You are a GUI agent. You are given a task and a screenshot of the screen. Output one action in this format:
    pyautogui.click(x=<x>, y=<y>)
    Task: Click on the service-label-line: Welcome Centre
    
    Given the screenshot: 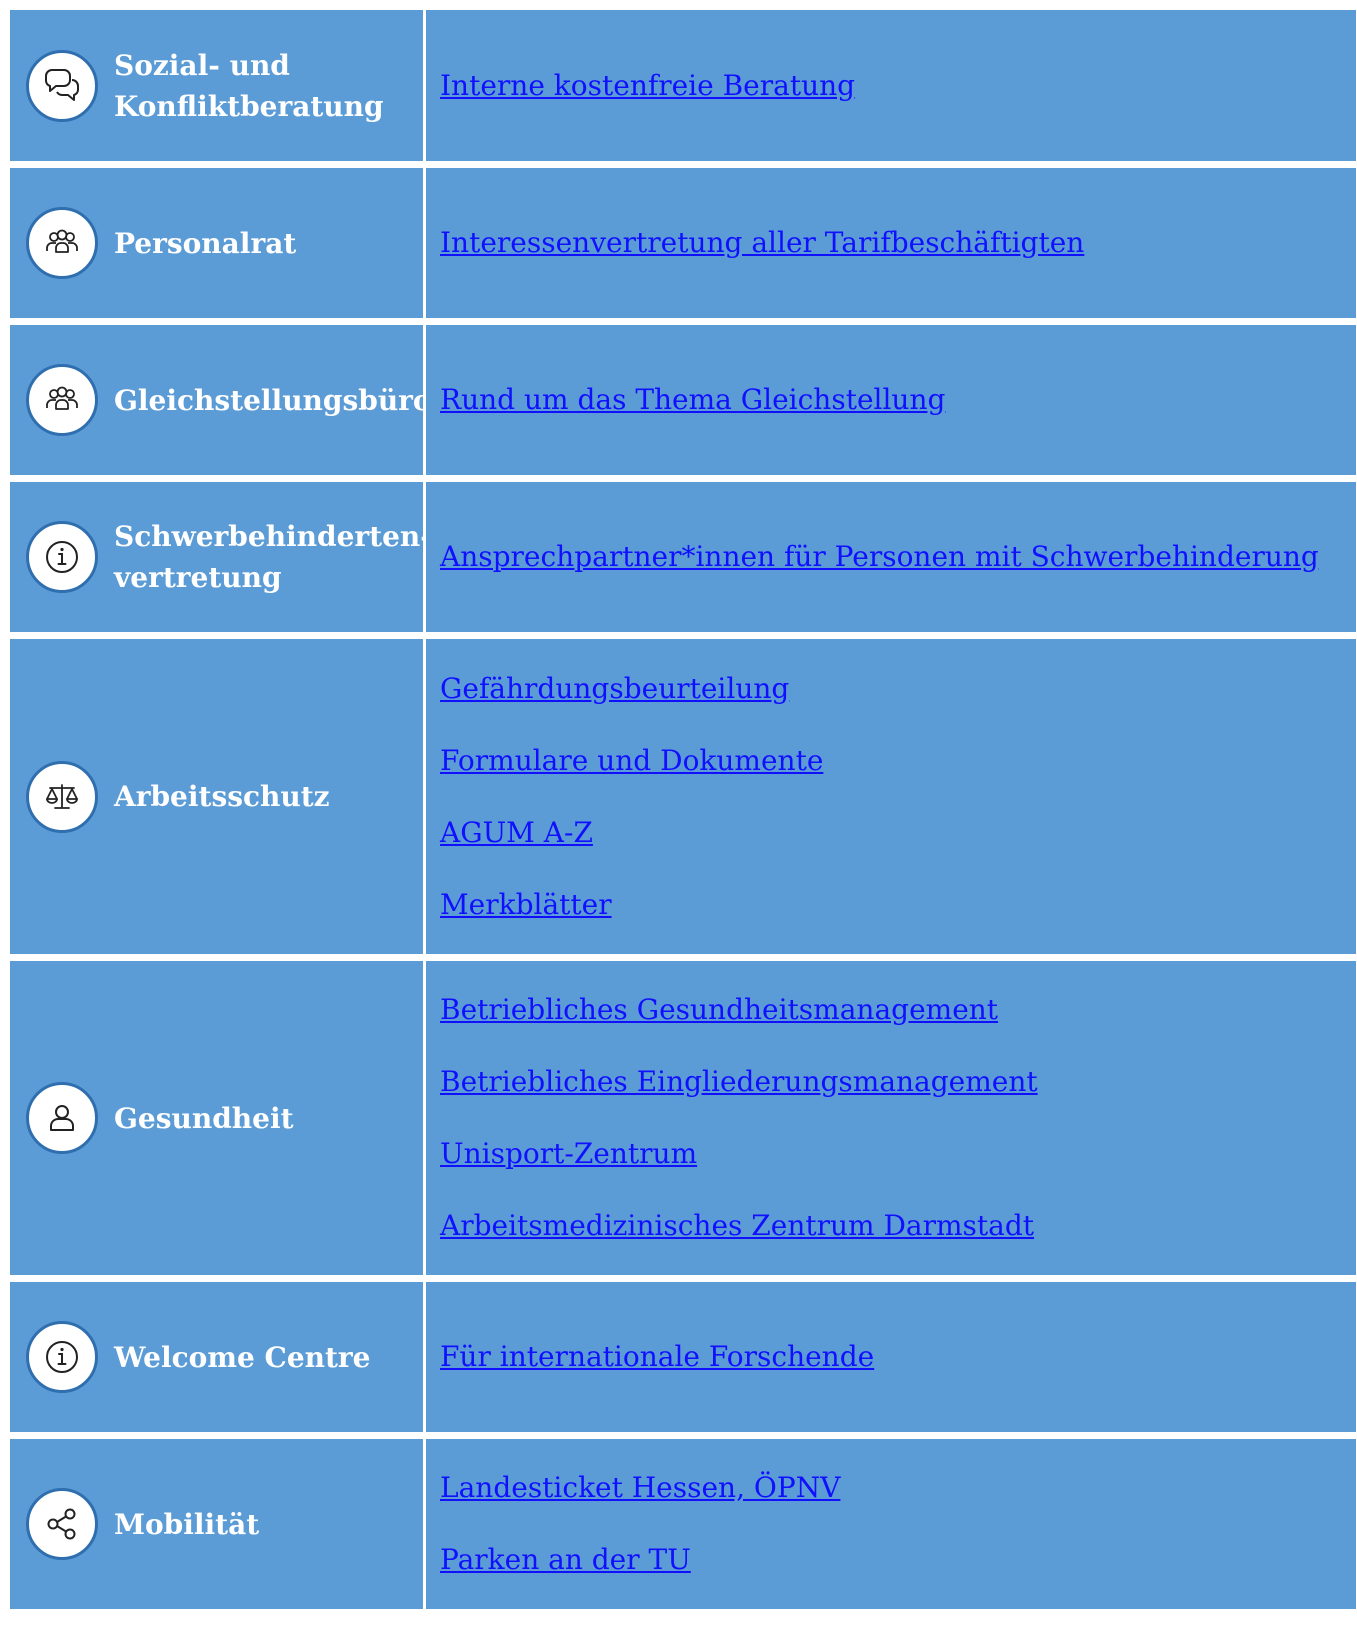 What is the action you would take?
    pyautogui.click(x=242, y=1357)
    